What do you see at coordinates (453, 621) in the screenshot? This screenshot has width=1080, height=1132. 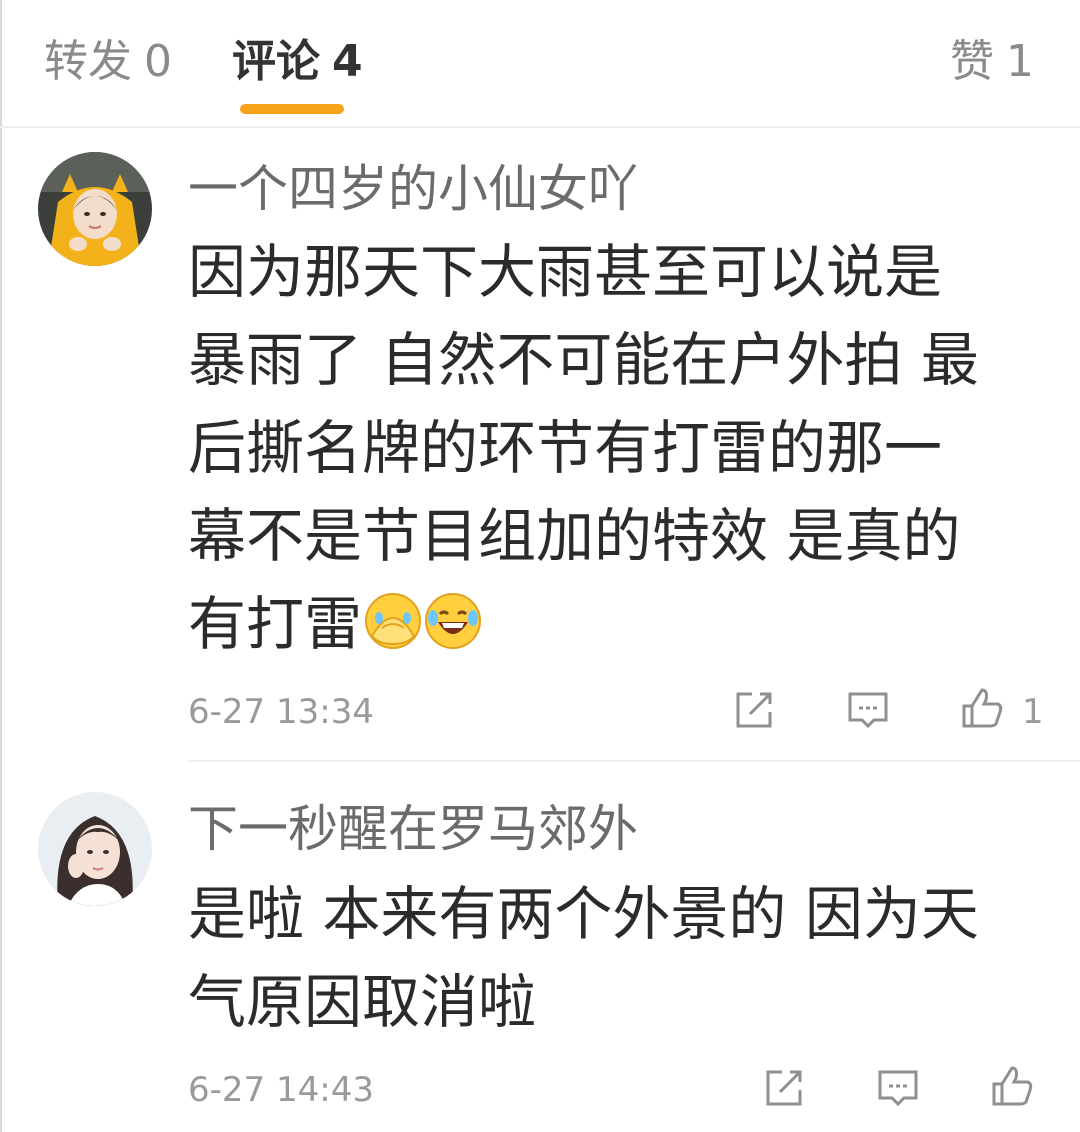 I see `laughing-tears-emoji-icon` at bounding box center [453, 621].